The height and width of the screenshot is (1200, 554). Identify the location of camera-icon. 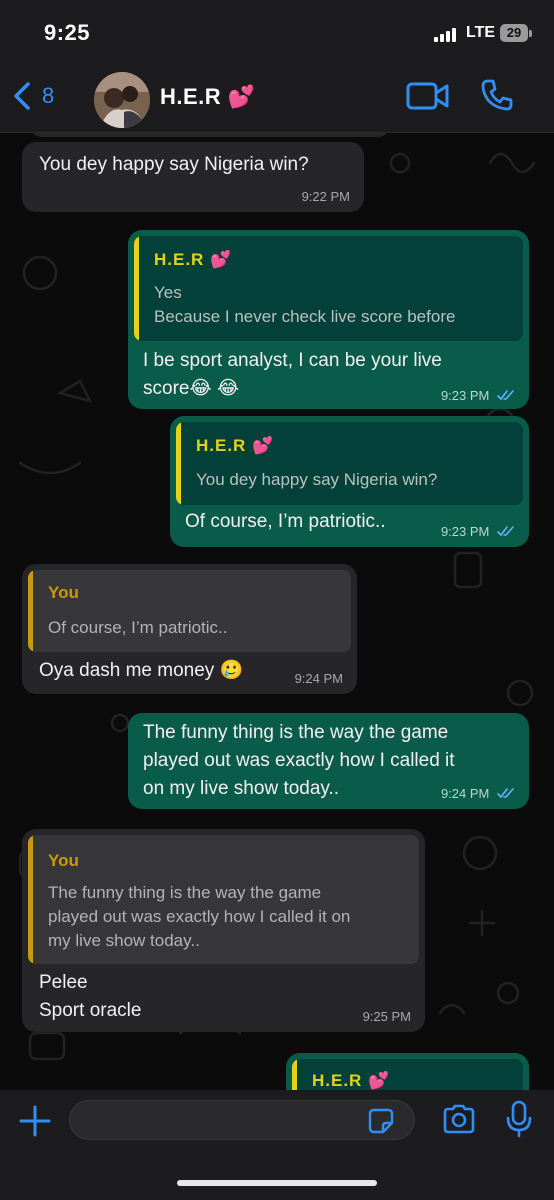
(459, 1119).